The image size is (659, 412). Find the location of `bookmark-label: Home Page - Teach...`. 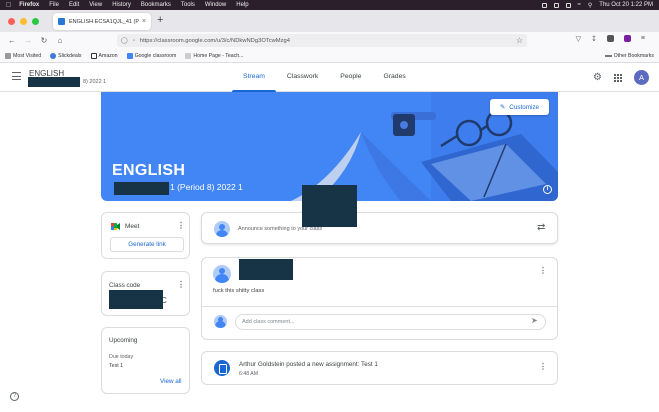

bookmark-label: Home Page - Teach... is located at coordinates (218, 55).